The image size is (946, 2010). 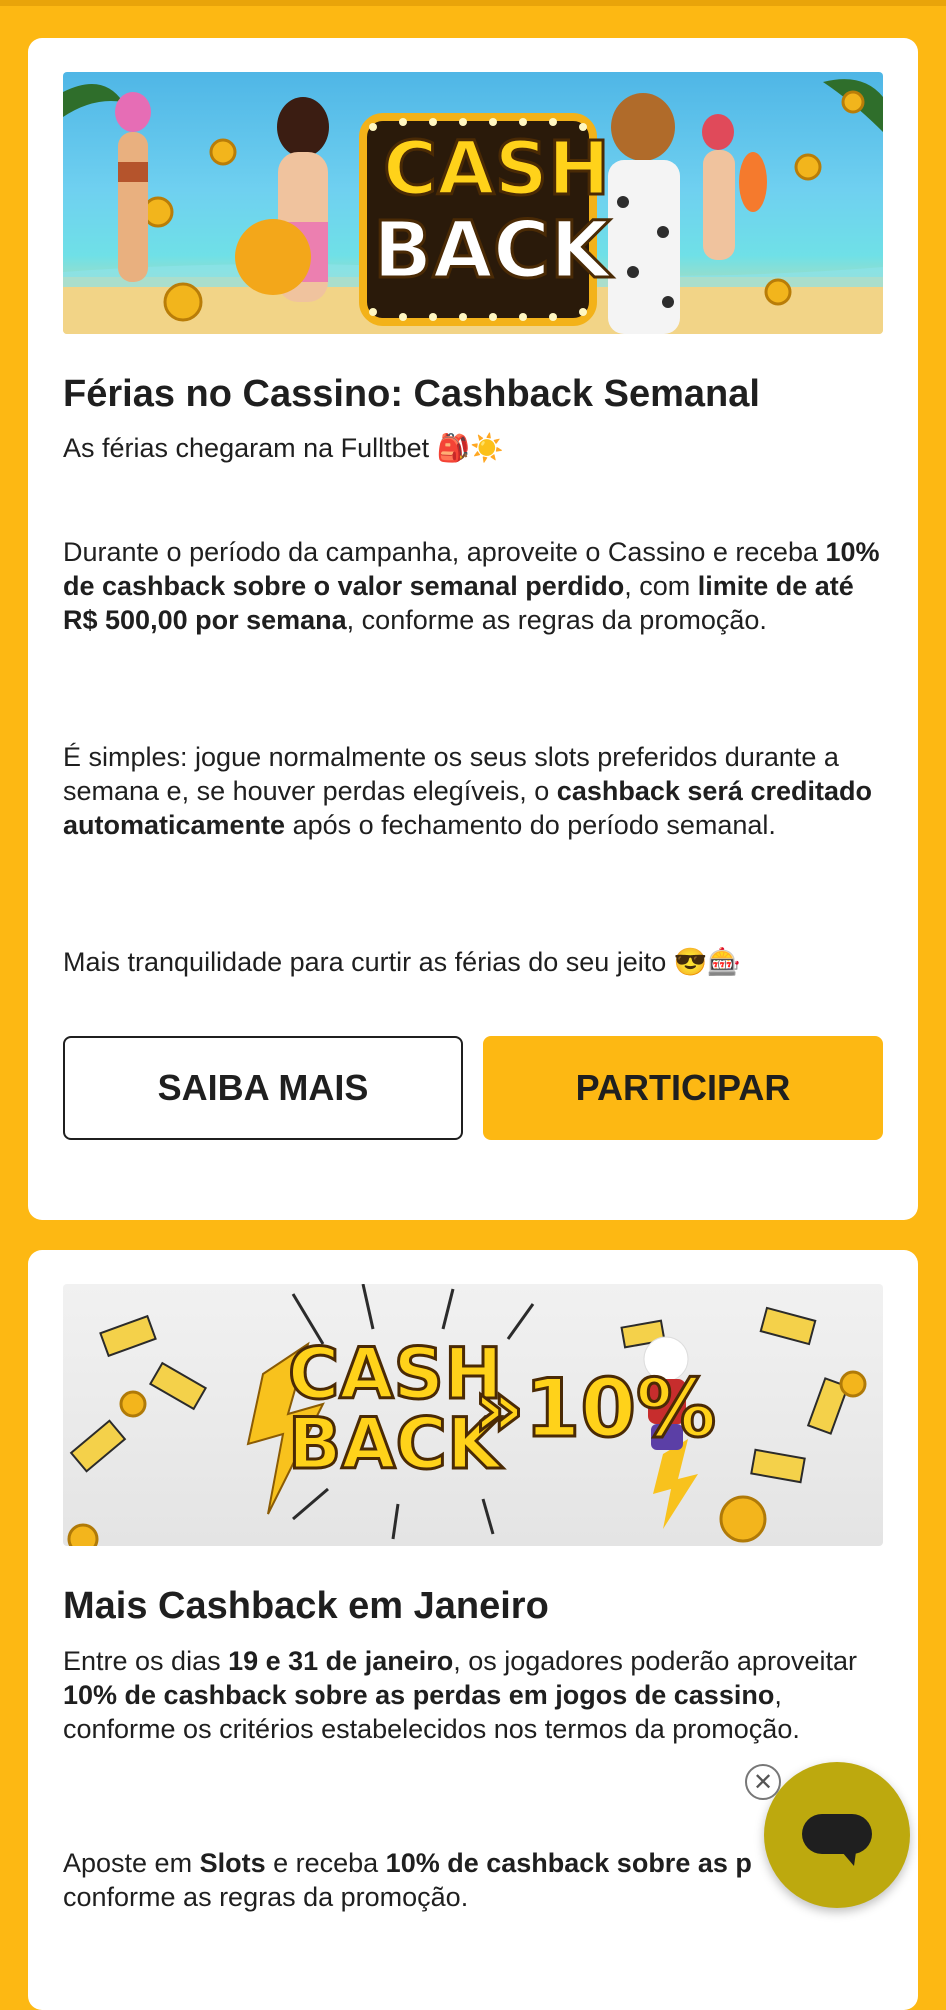 What do you see at coordinates (837, 1840) in the screenshot?
I see `chat-bubble-icon` at bounding box center [837, 1840].